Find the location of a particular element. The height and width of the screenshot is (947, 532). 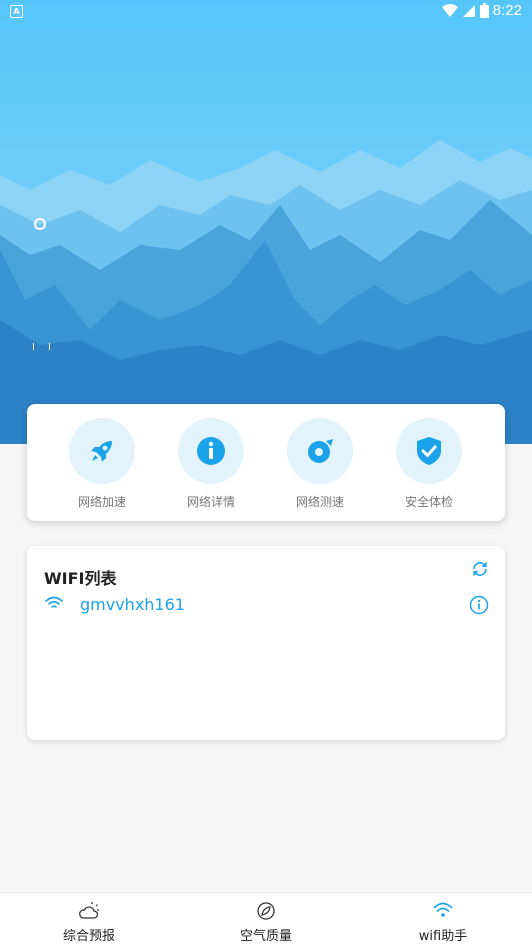

feature-network-details: 网络详情 is located at coordinates (211, 464).